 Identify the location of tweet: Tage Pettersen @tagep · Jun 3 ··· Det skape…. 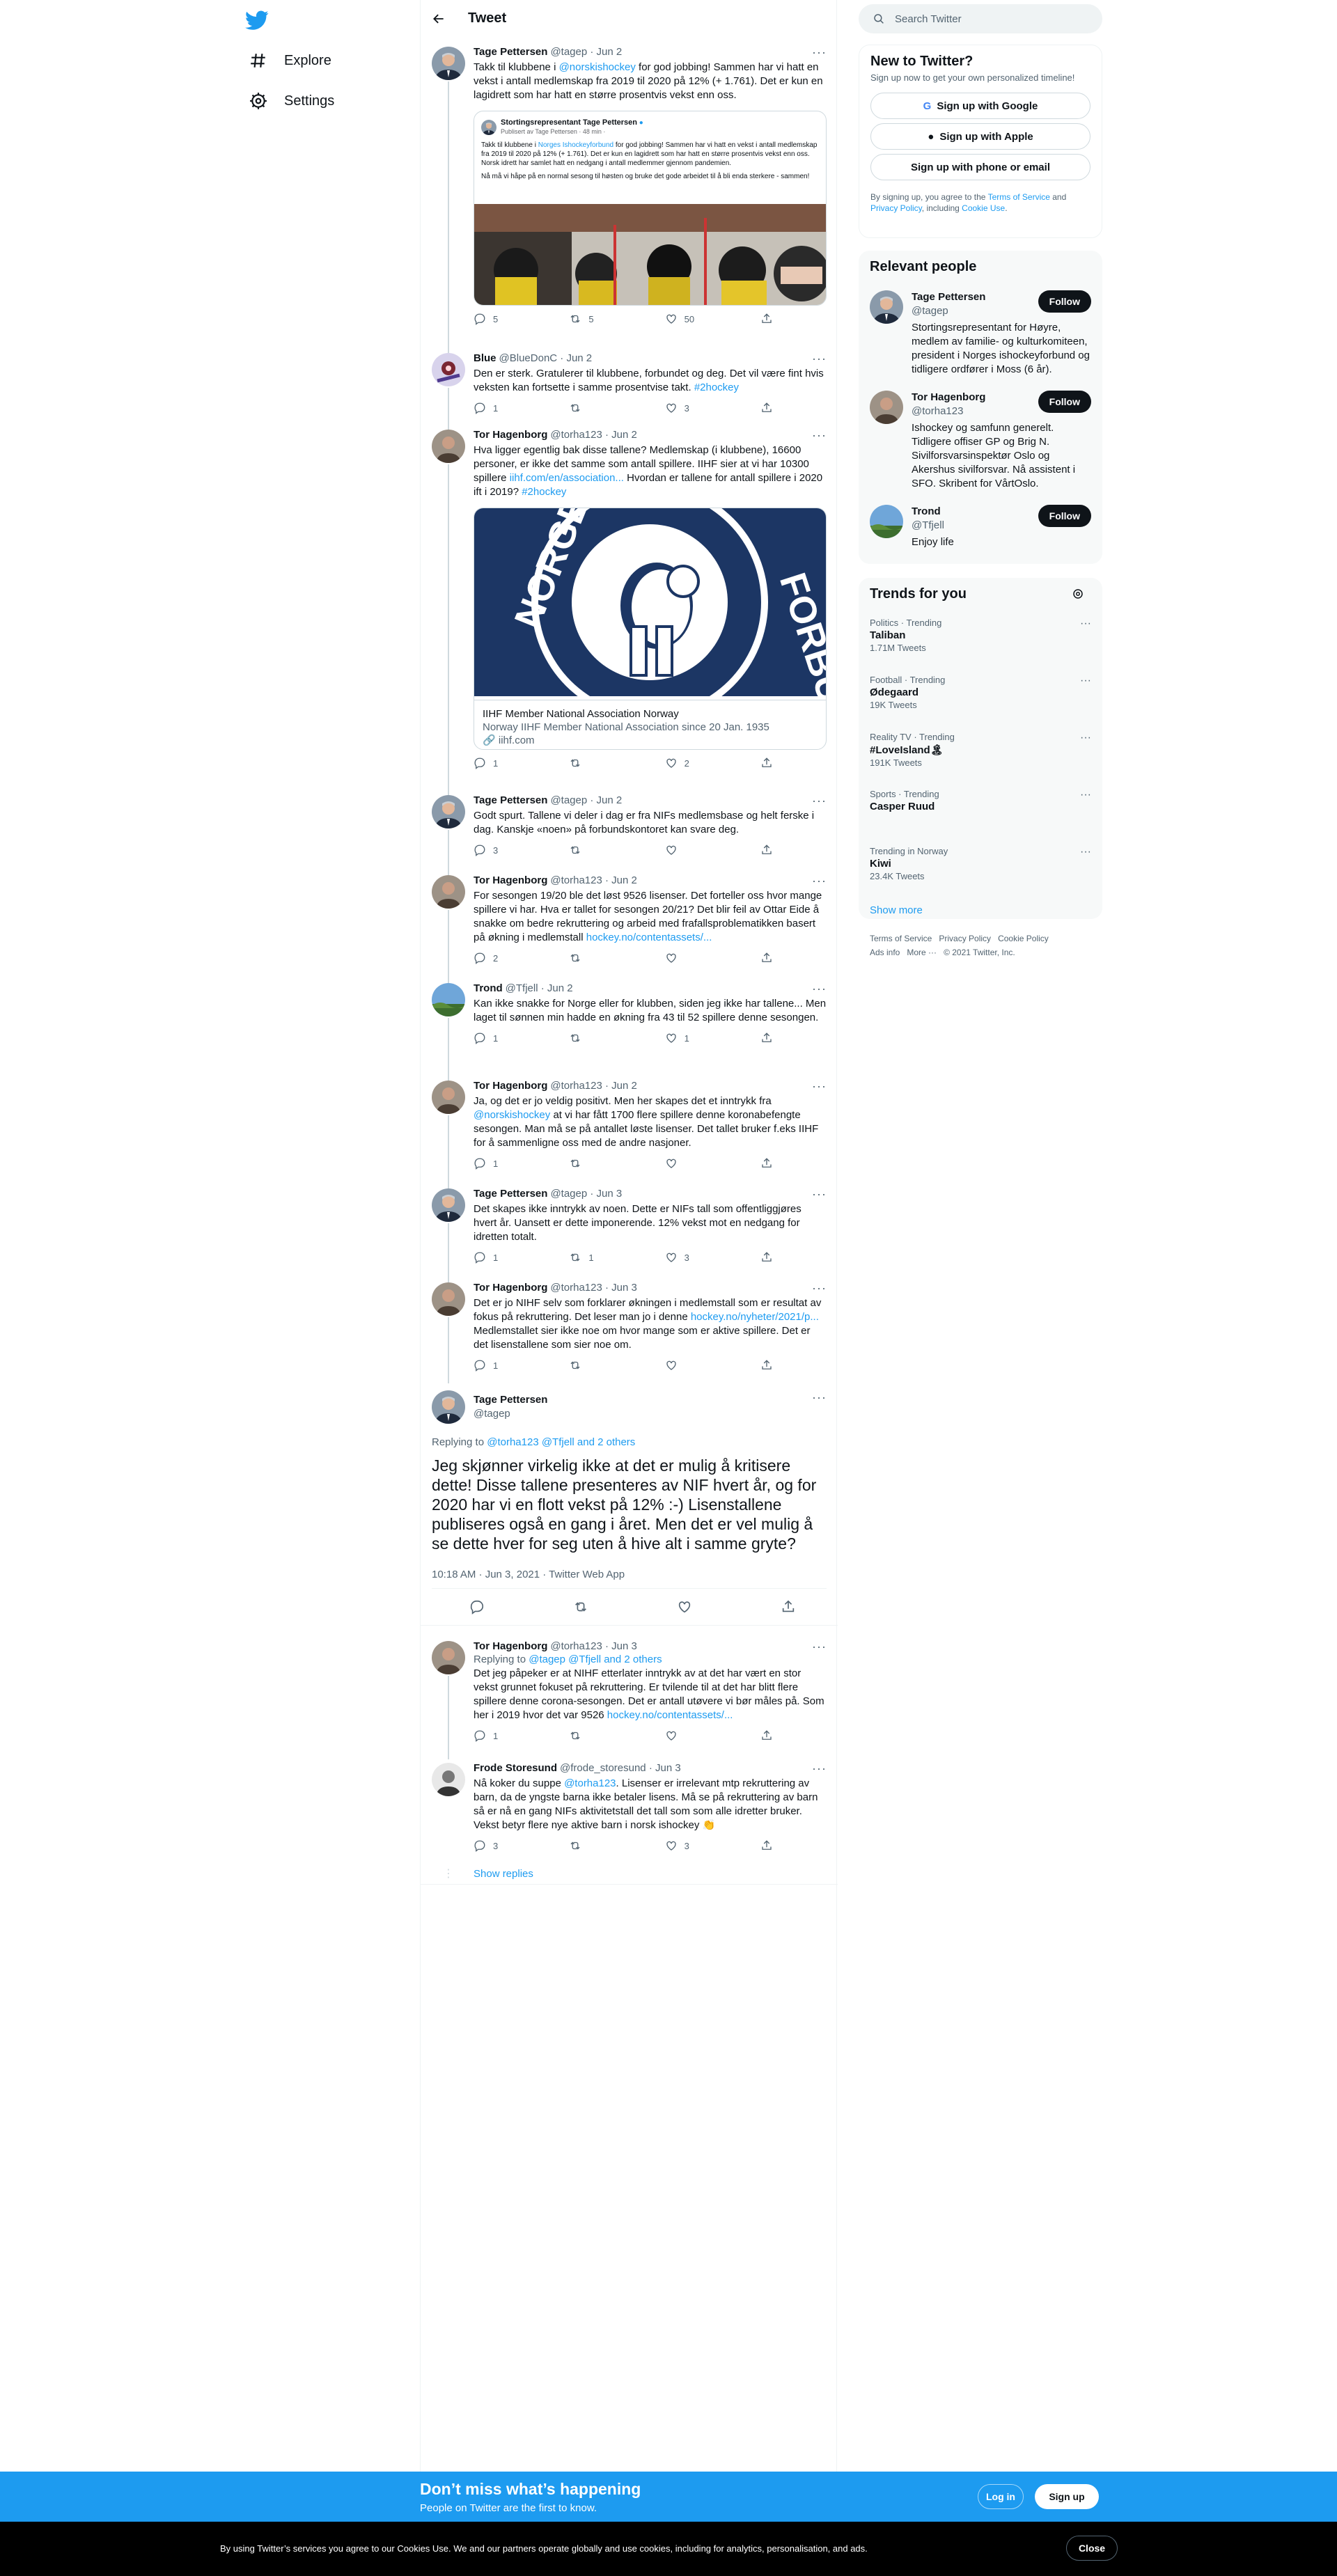
(630, 1231).